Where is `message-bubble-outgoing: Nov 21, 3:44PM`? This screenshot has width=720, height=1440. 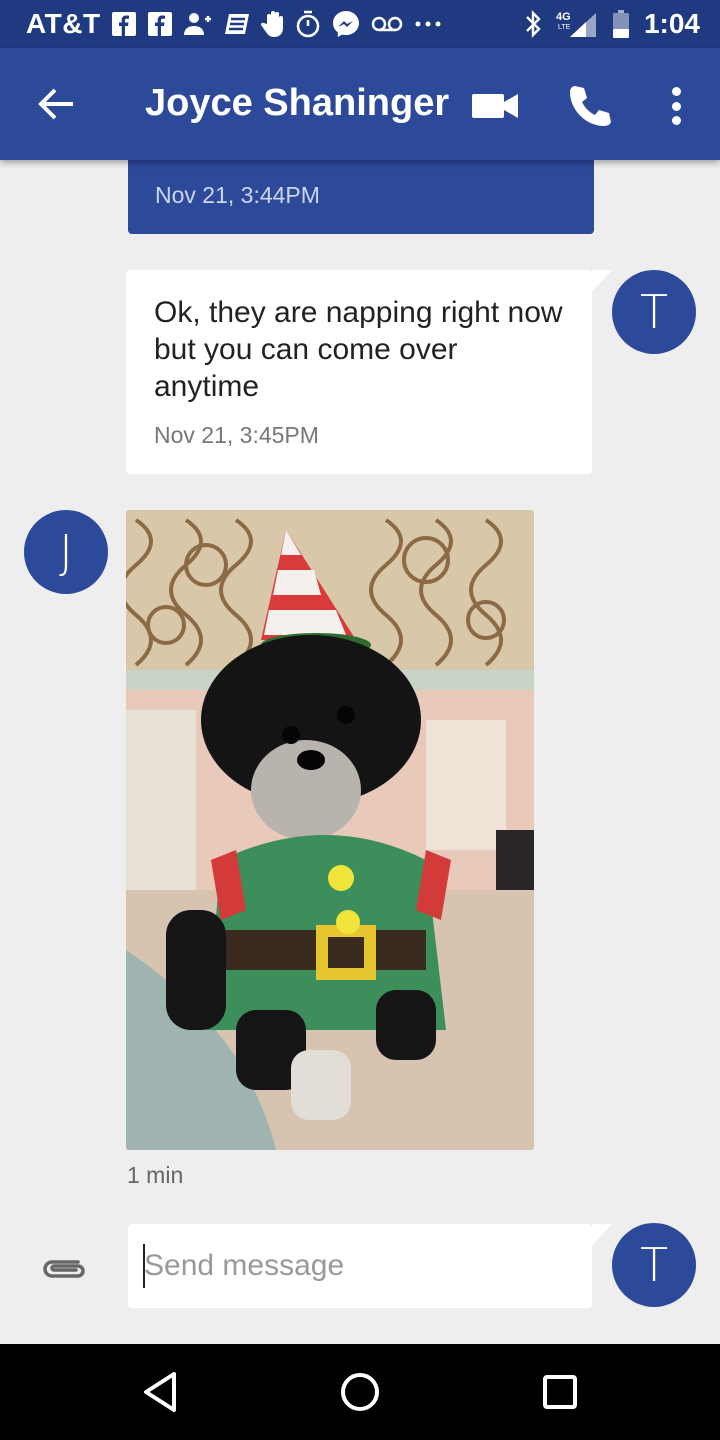 message-bubble-outgoing: Nov 21, 3:44PM is located at coordinates (361, 192).